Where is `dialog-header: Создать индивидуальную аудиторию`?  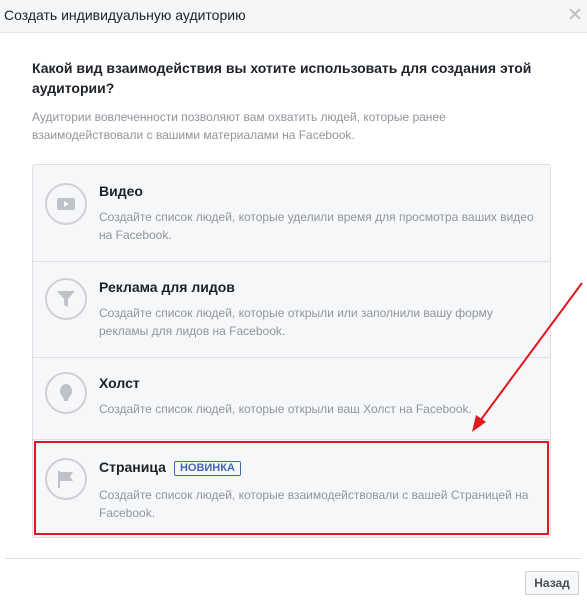
dialog-header: Создать индивидуальную аудиторию is located at coordinates (293, 16).